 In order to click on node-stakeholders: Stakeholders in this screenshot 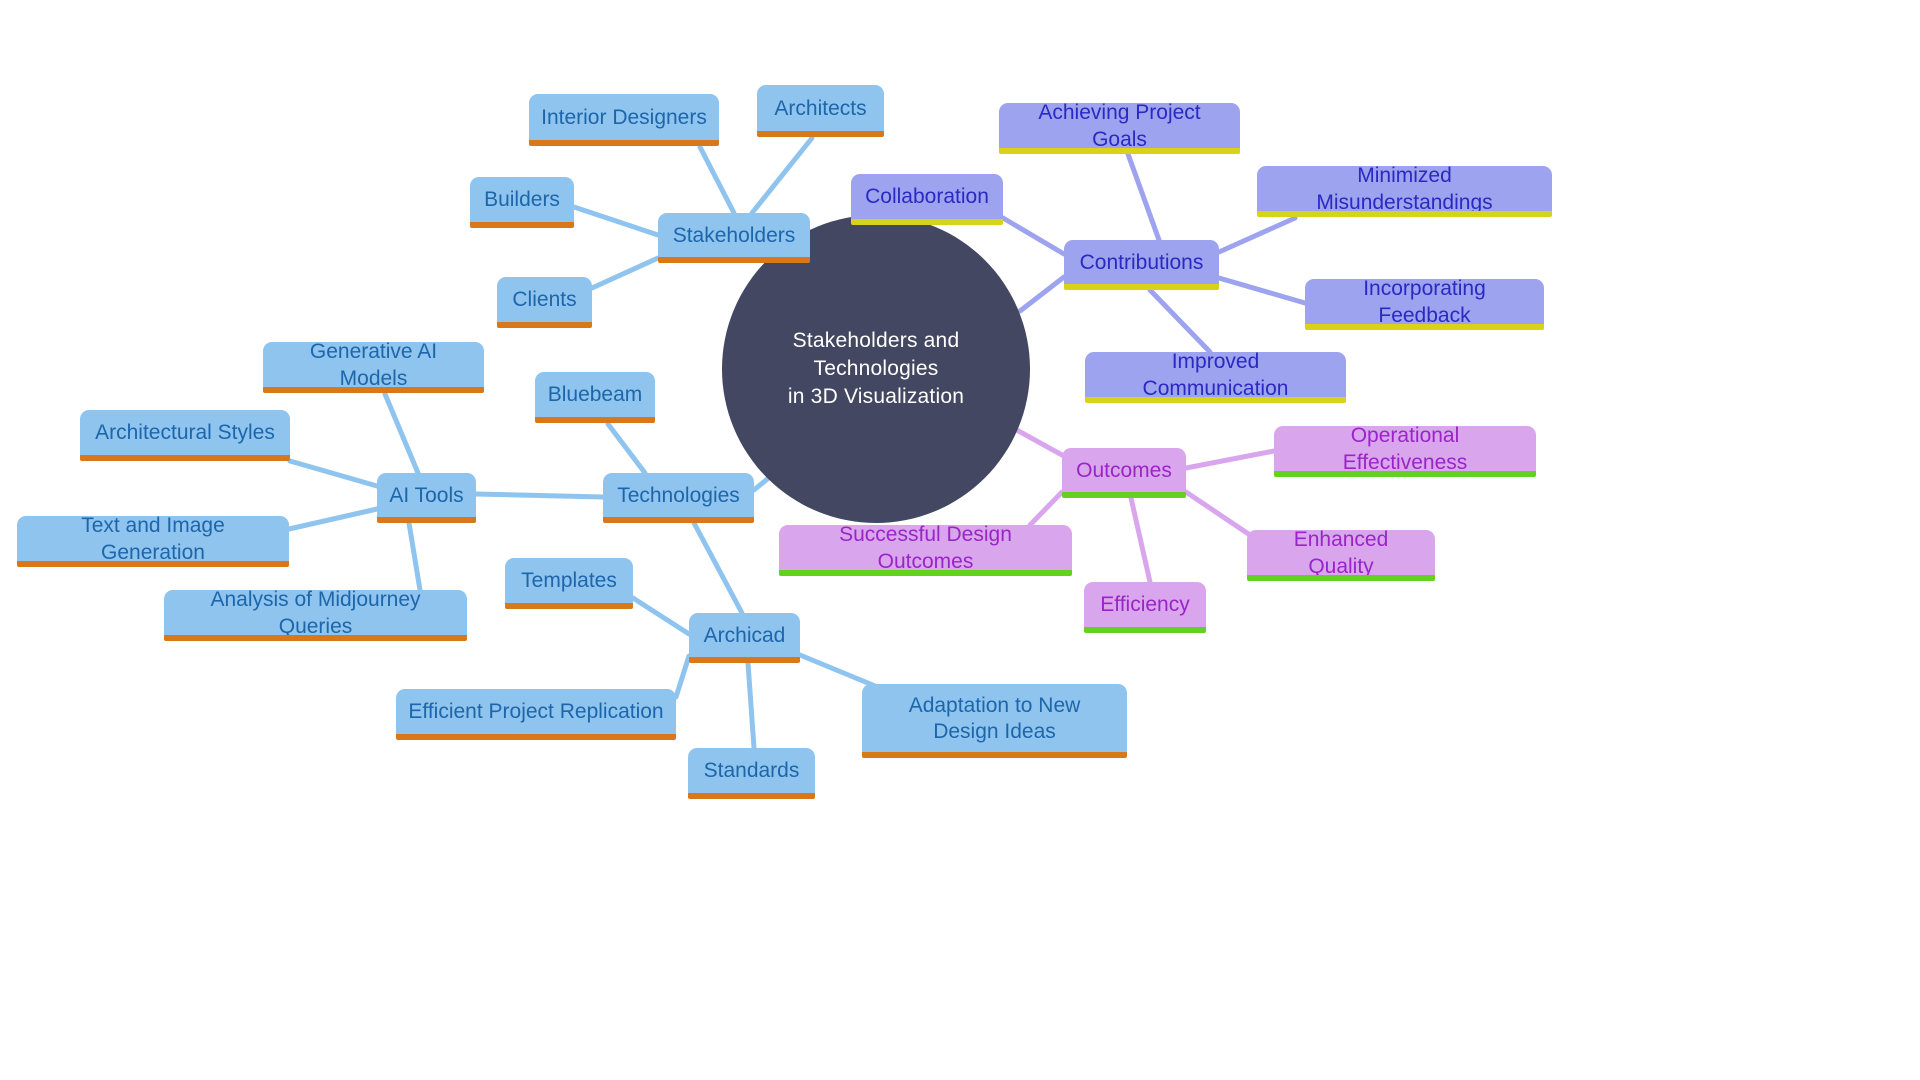, I will do `click(734, 238)`.